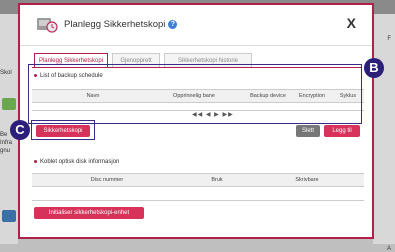 The width and height of the screenshot is (395, 252). Describe the element at coordinates (20, 130) in the screenshot. I see `annotation-label-c: C` at that location.